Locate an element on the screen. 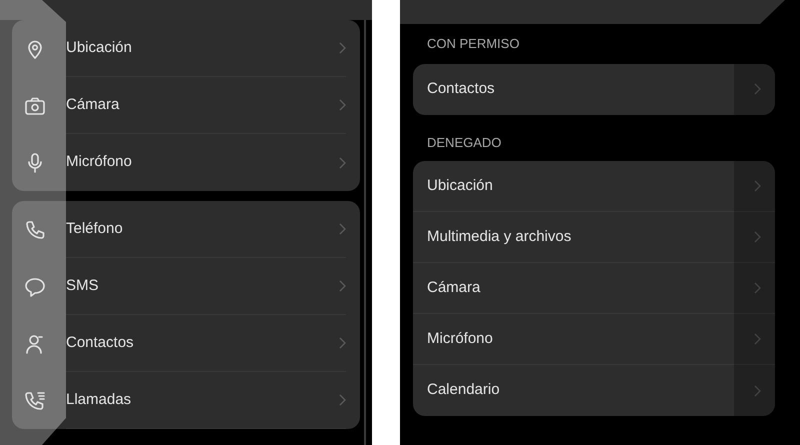 The width and height of the screenshot is (800, 445). item-label: Calendario is located at coordinates (464, 390).